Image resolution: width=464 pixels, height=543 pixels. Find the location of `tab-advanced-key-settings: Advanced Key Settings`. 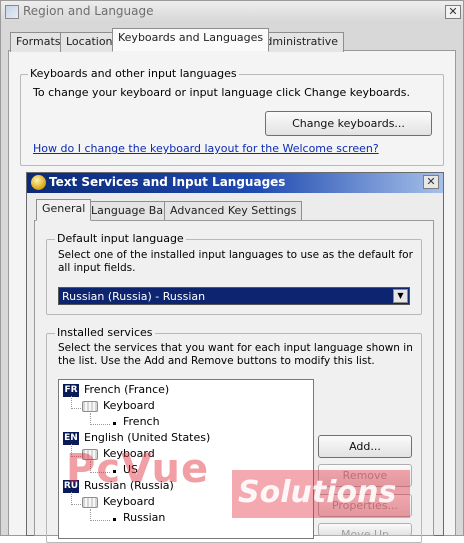

tab-advanced-key-settings: Advanced Key Settings is located at coordinates (233, 210).